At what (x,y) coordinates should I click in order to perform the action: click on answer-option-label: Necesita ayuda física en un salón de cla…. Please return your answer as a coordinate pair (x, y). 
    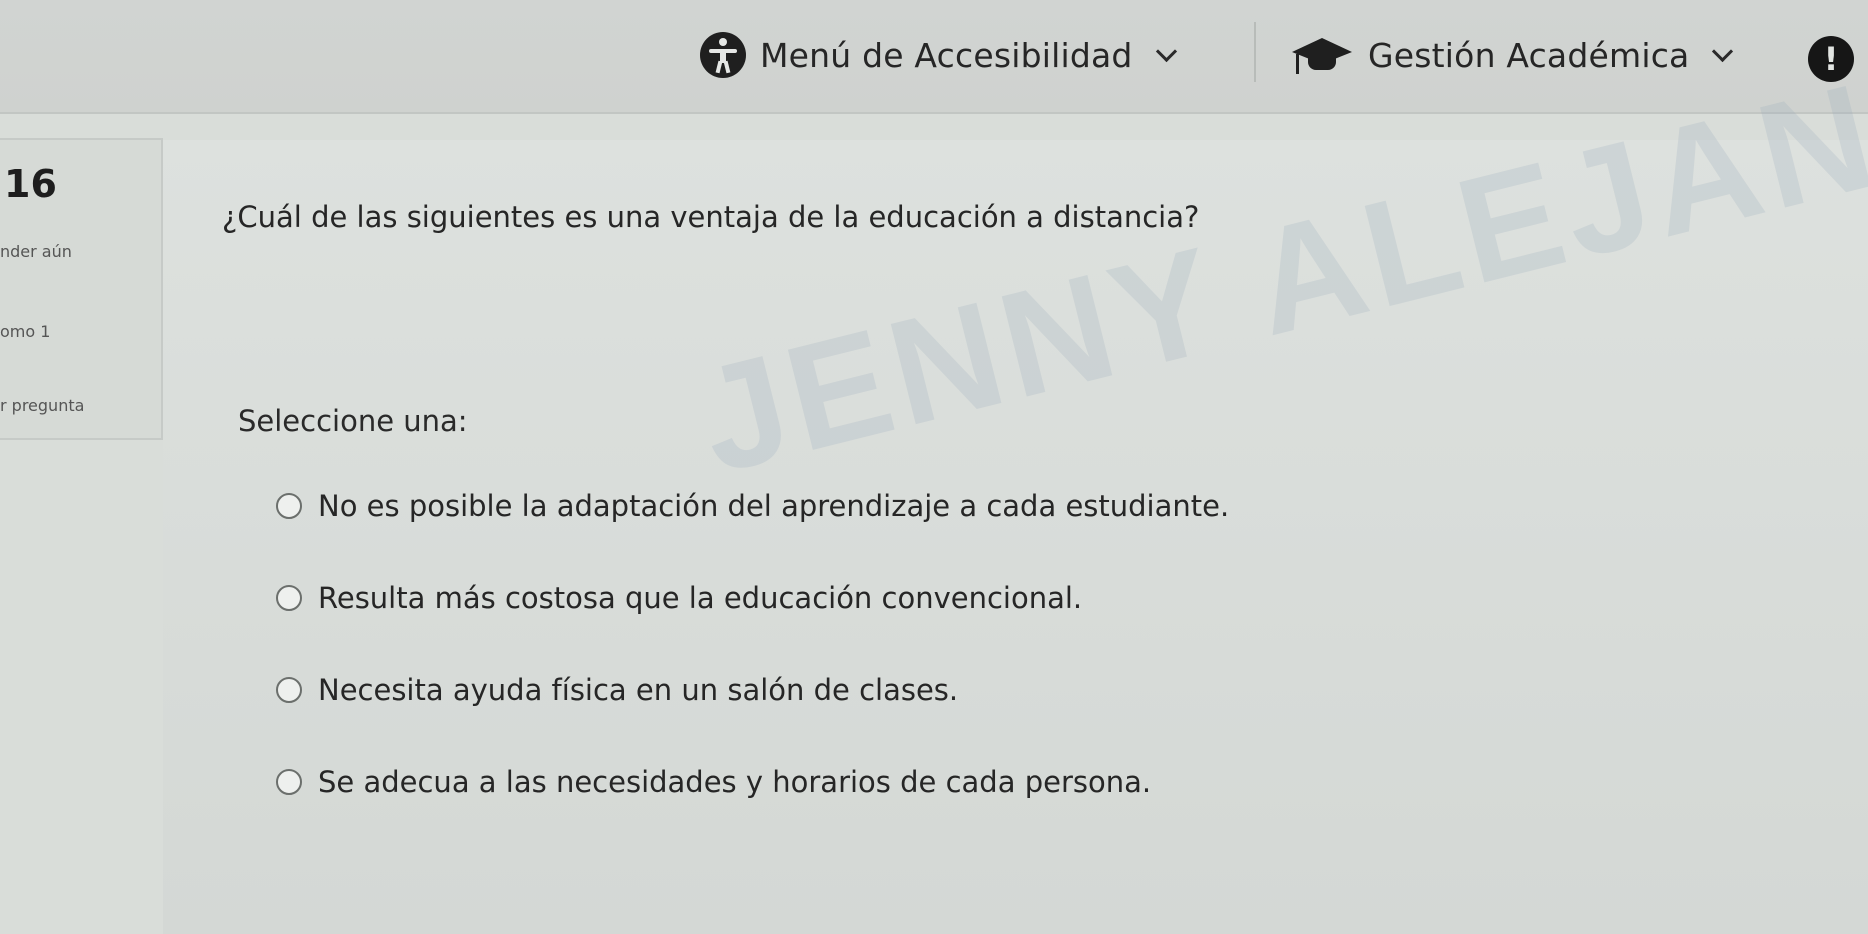
    Looking at the image, I should click on (638, 690).